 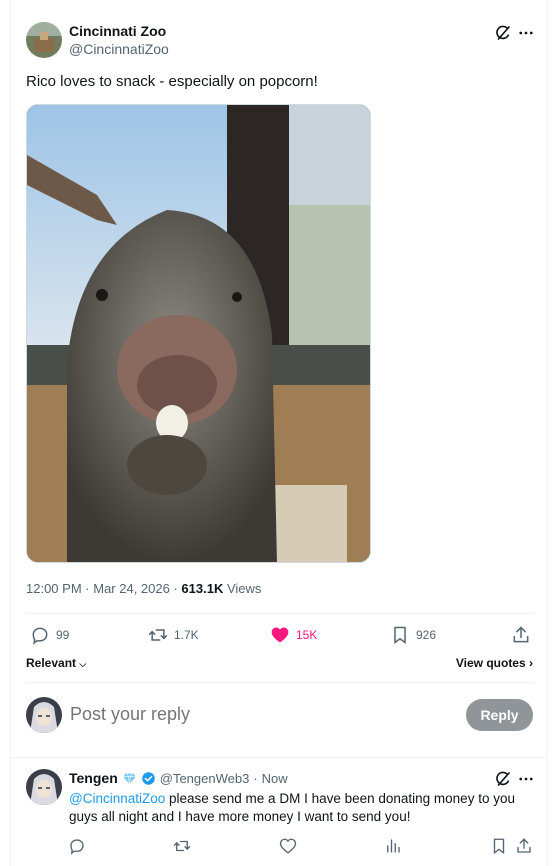 I want to click on diamond-icon, so click(x=129, y=778).